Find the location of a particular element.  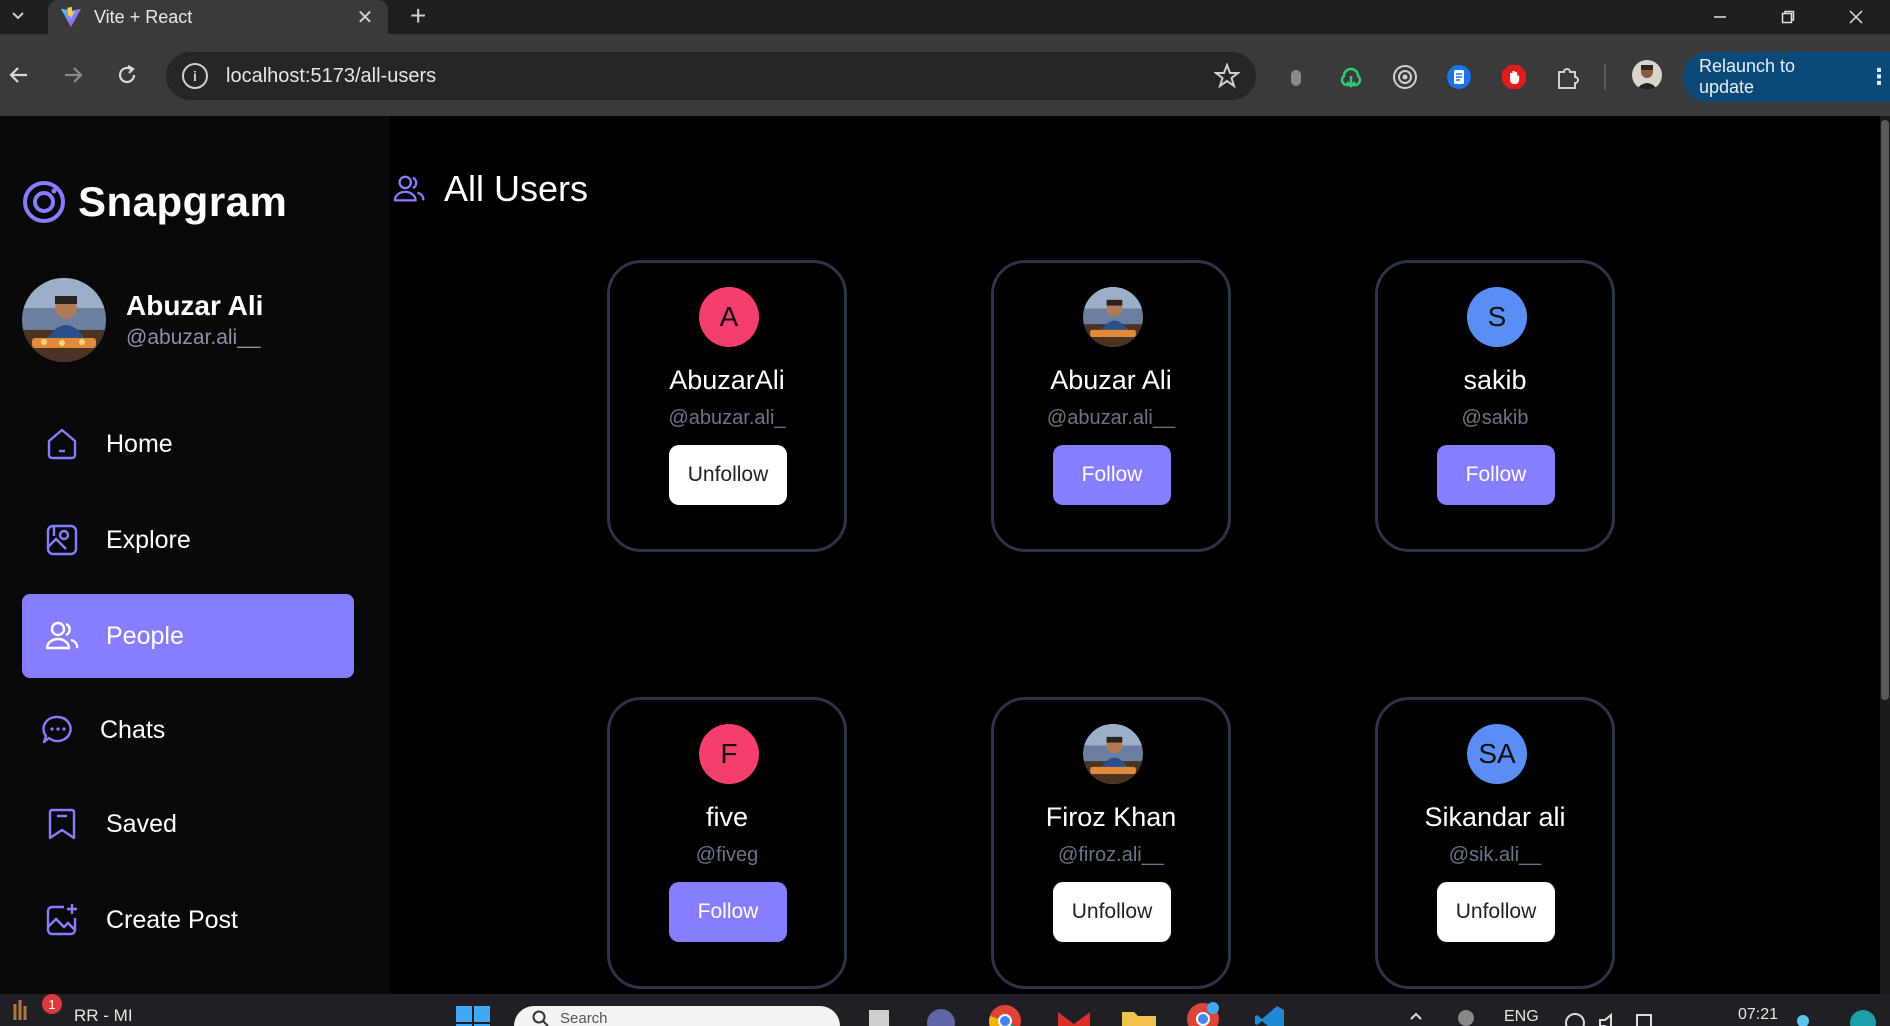

user-card: SA Sikandar ali @sik.ali__ Unfollow is located at coordinates (1495, 843).